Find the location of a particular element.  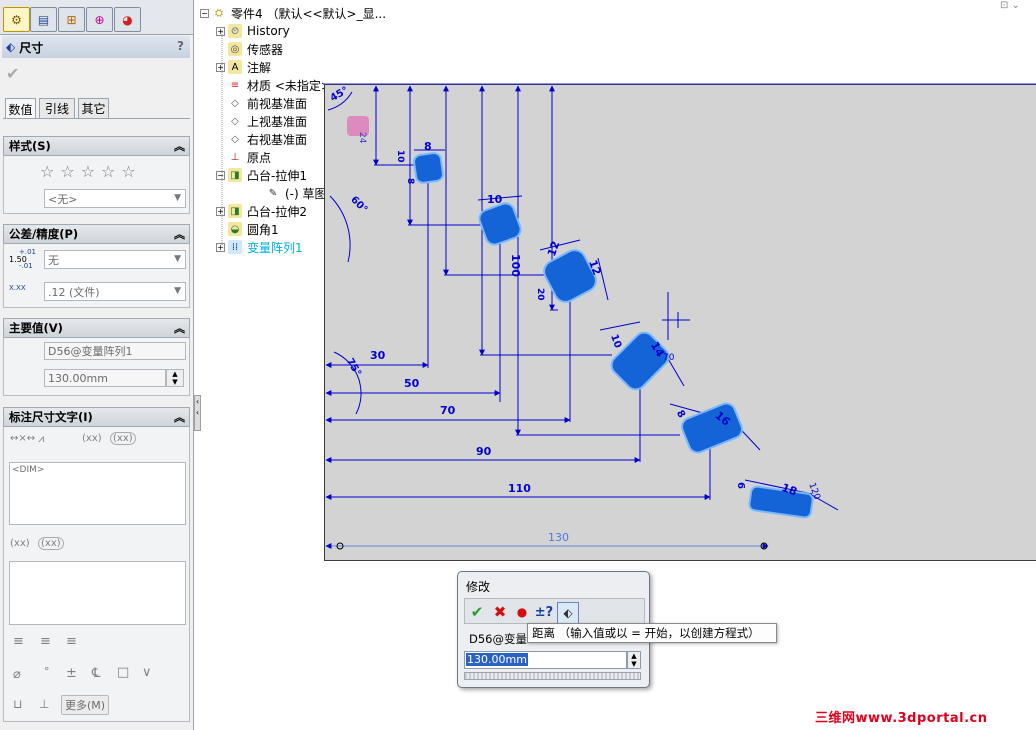

property-manager-tab: ▤ is located at coordinates (43, 19).